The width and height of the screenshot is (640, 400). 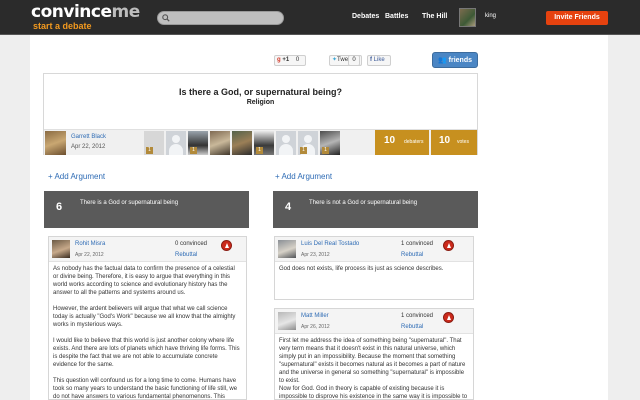 I want to click on gplus-label: +1, so click(x=286, y=60).